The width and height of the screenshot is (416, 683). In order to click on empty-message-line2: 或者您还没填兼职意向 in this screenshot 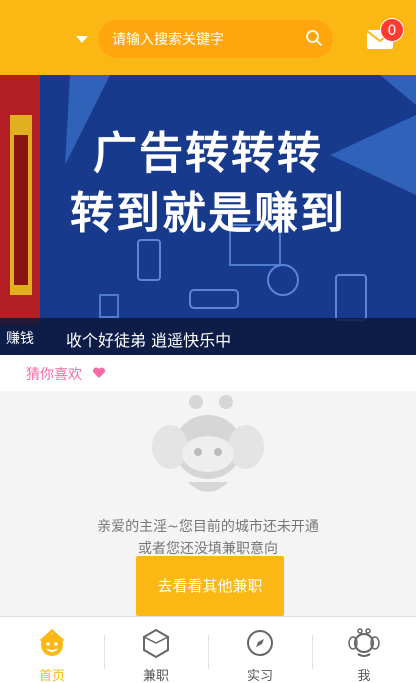, I will do `click(208, 549)`.